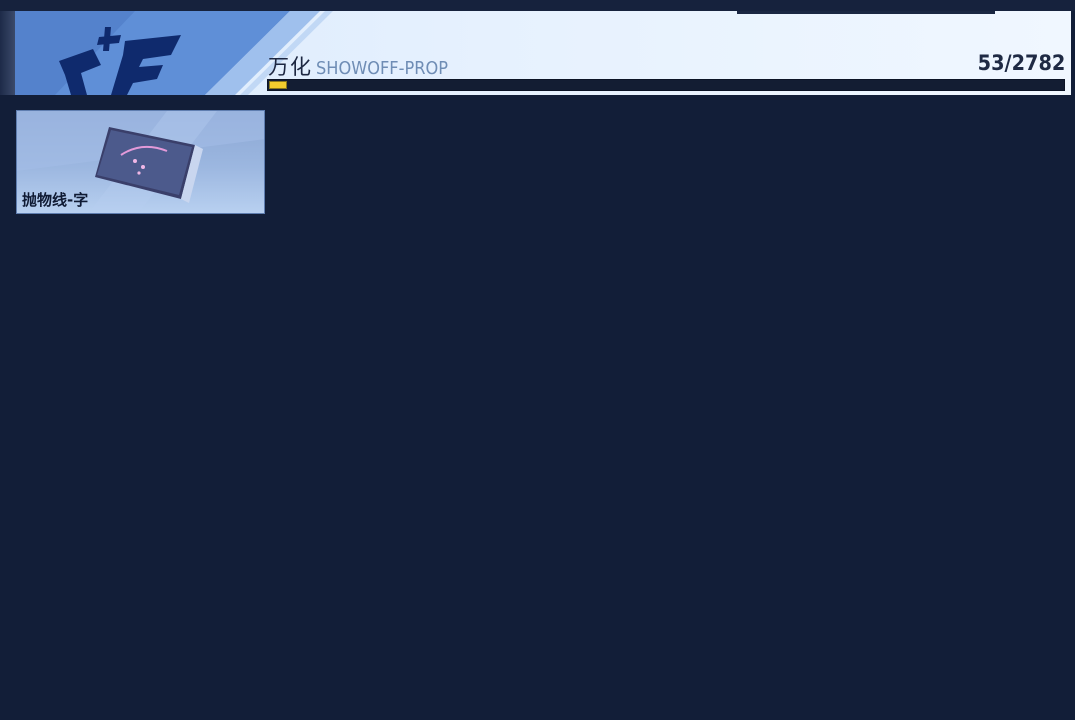  I want to click on category-title: 万化 SHOWOFF-PROP, so click(365, 66).